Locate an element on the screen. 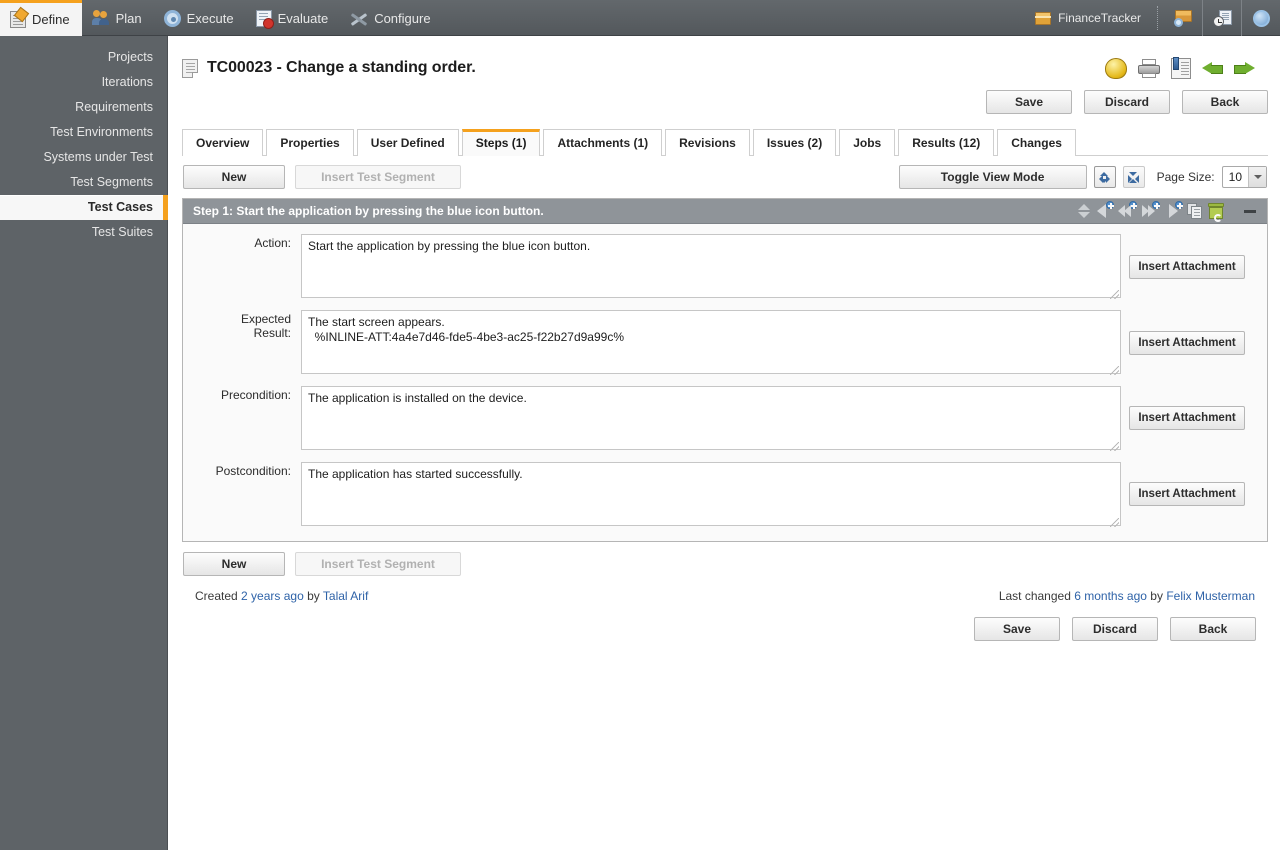 This screenshot has height=850, width=1280. topnav-item-execute: Execute is located at coordinates (200, 18).